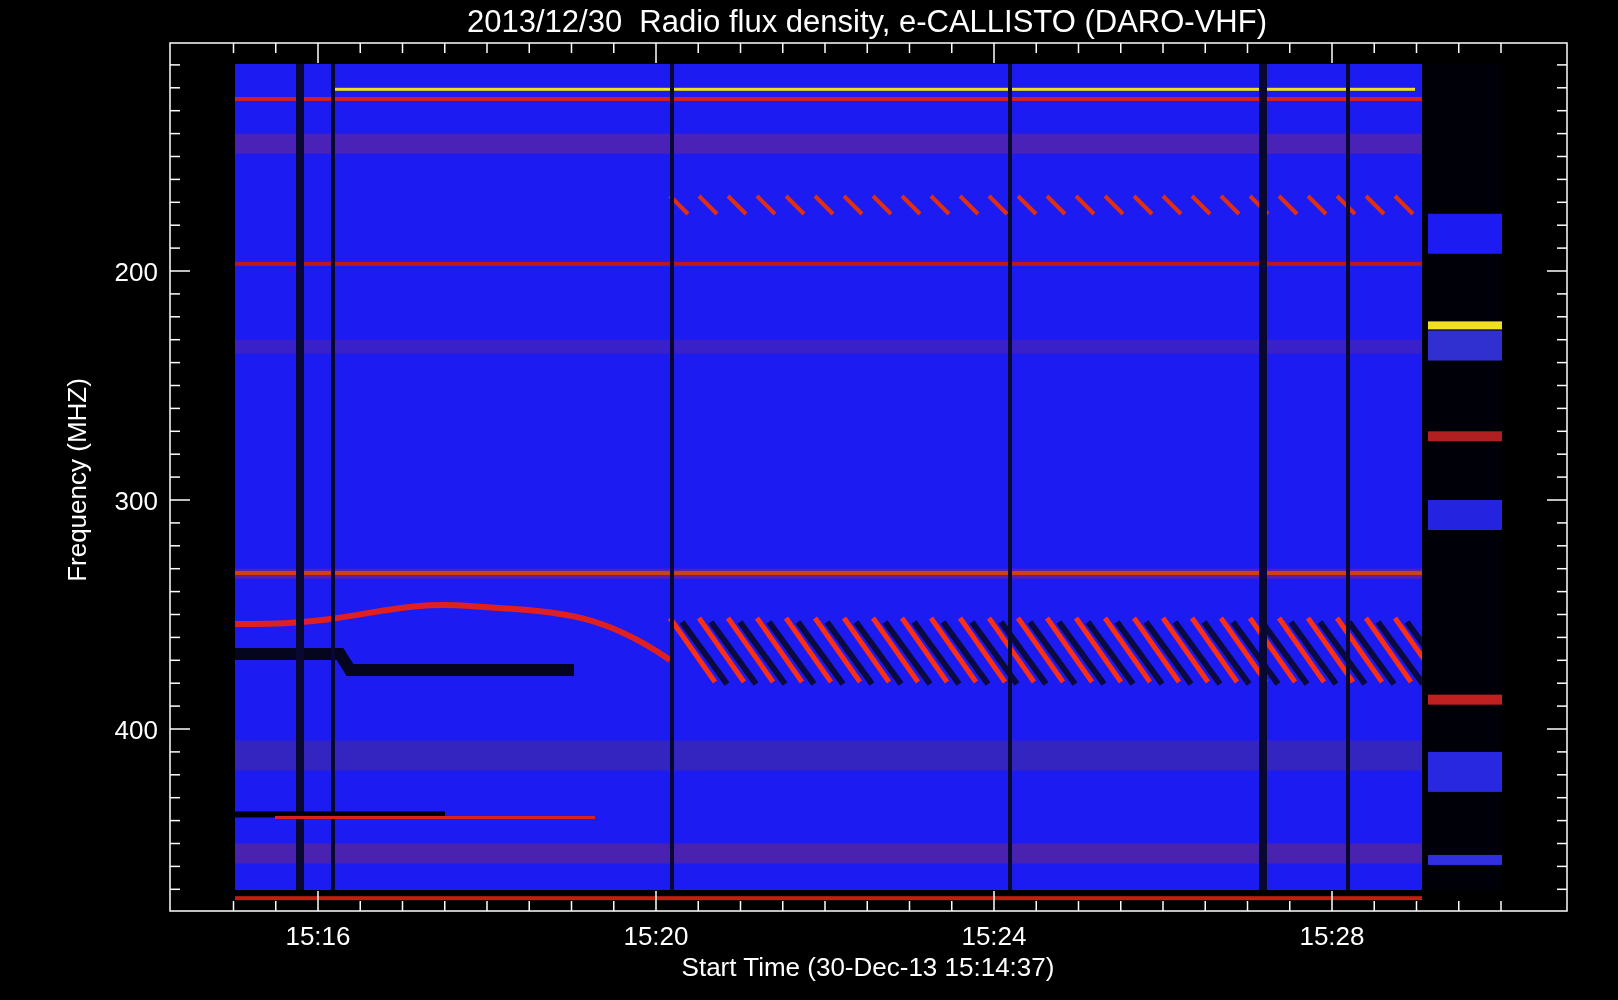 Image resolution: width=1618 pixels, height=1000 pixels. Describe the element at coordinates (136, 730) in the screenshot. I see `y-tick-label: 400` at that location.